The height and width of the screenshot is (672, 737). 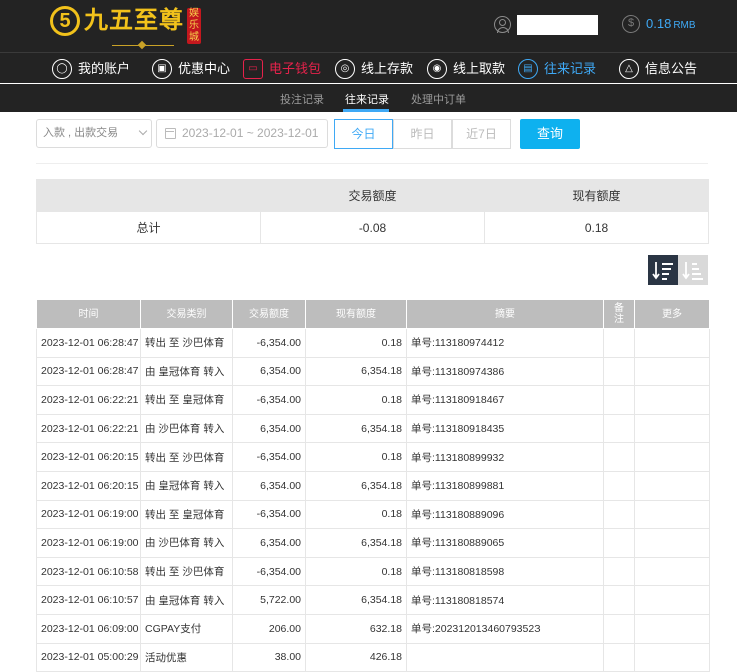 I want to click on record-summary: 单号:113180889065, so click(x=505, y=543).